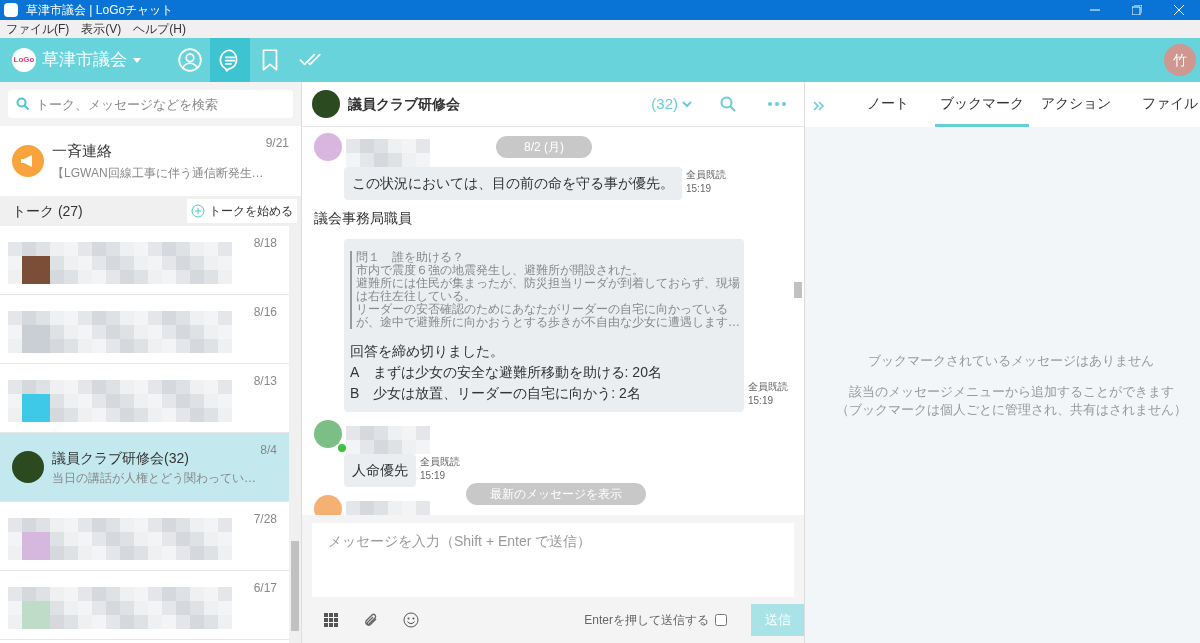 The width and height of the screenshot is (1200, 643). I want to click on logo: LoGo, so click(24, 60).